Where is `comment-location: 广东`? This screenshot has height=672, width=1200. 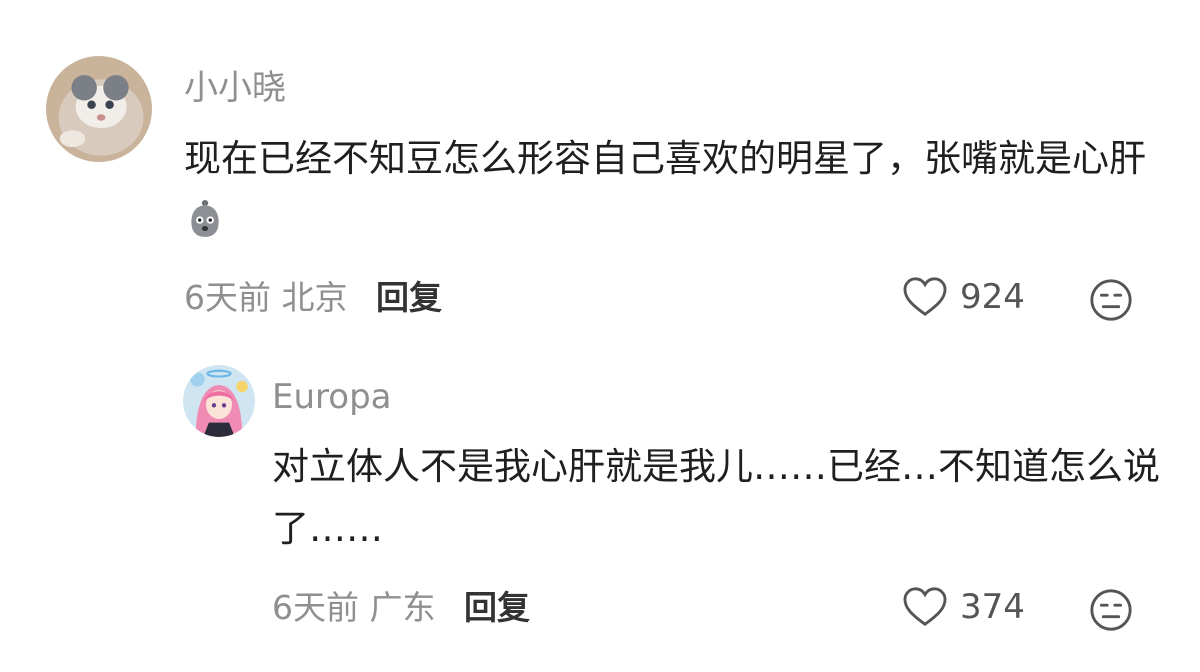 comment-location: 广东 is located at coordinates (402, 607).